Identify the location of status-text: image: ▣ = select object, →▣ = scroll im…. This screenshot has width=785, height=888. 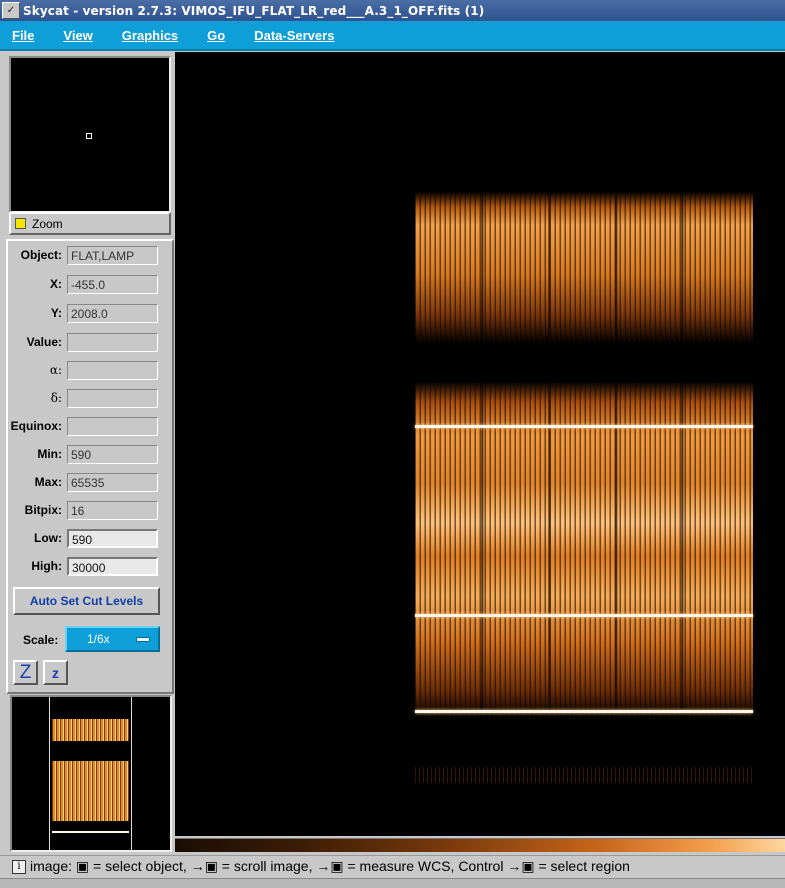
(330, 866).